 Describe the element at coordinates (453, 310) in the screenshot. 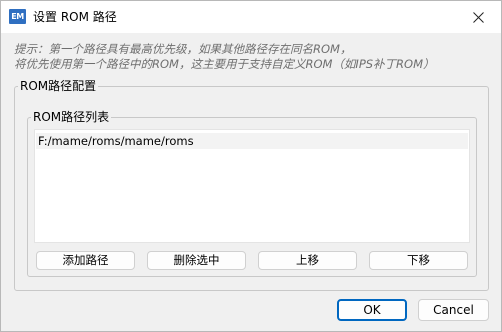

I see `cancel-button: Cancel` at that location.